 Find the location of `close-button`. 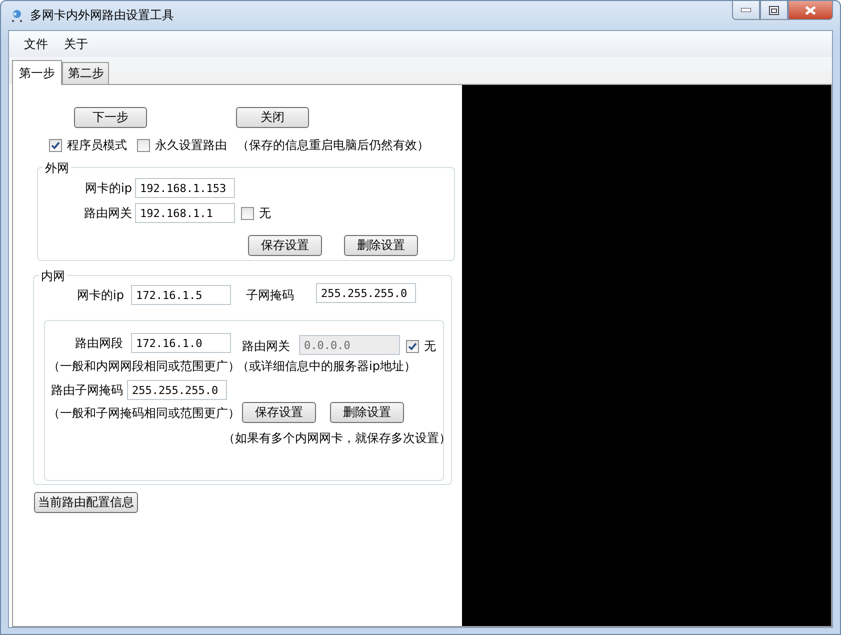

close-button is located at coordinates (810, 10).